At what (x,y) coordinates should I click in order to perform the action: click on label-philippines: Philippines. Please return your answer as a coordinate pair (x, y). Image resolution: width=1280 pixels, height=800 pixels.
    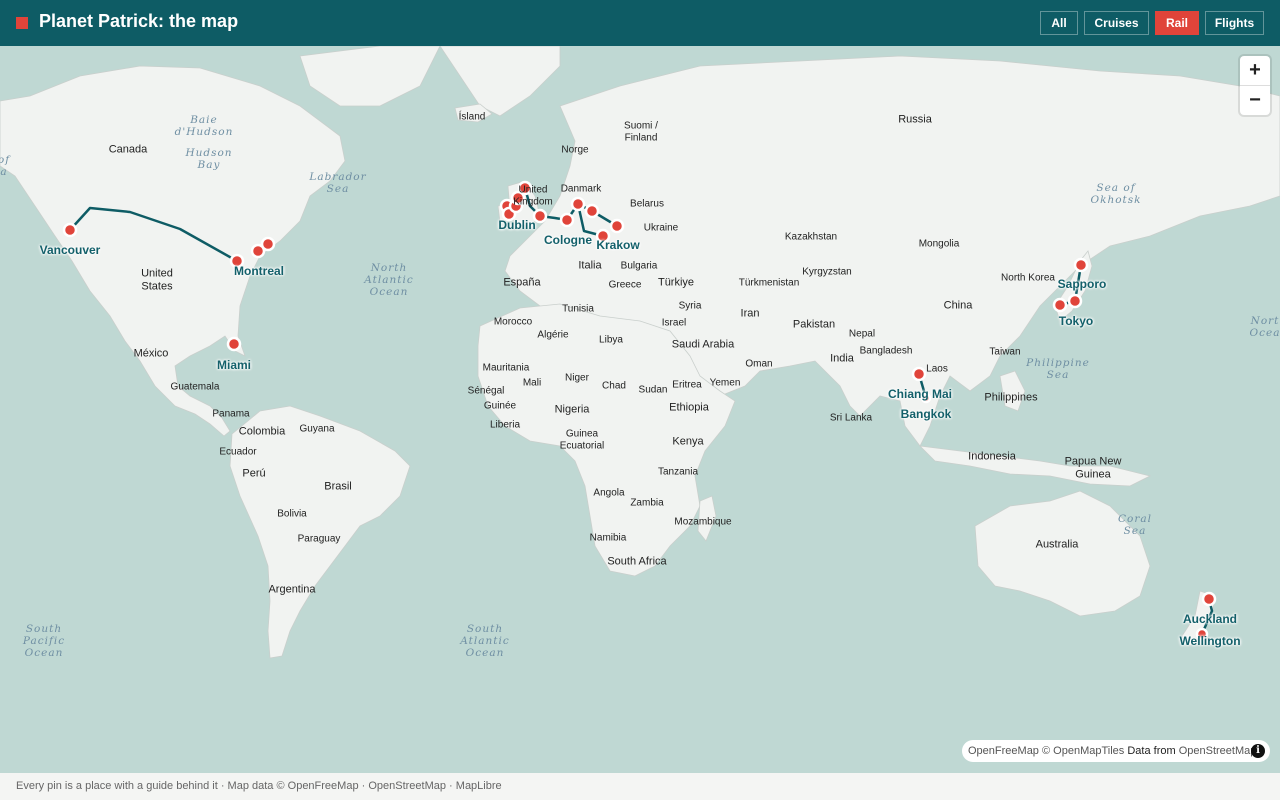
    Looking at the image, I should click on (1011, 397).